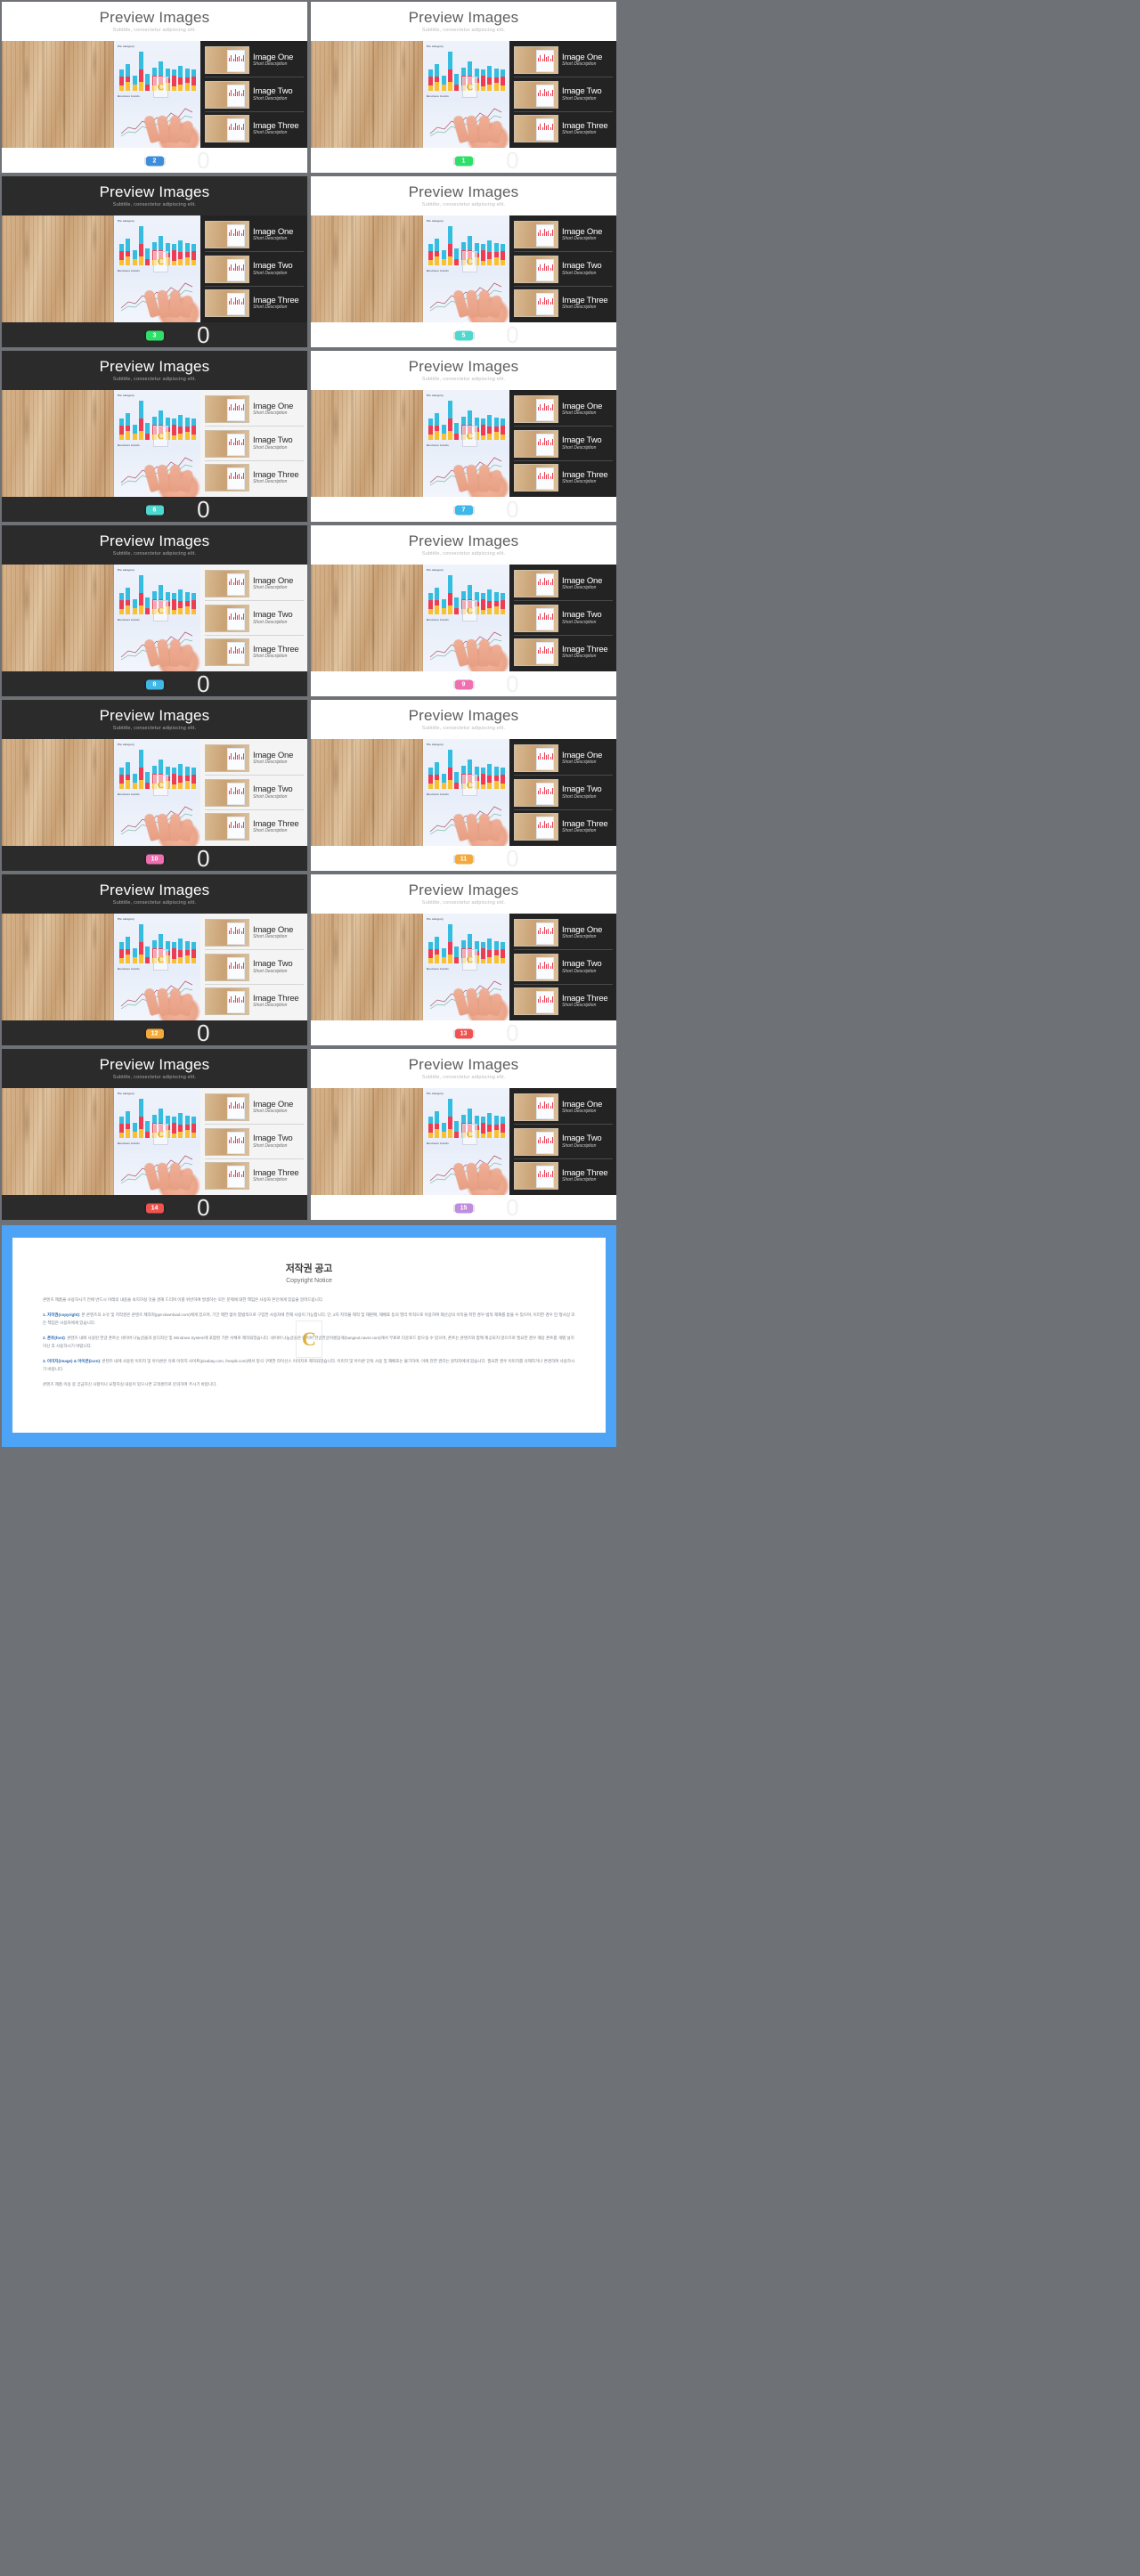 The image size is (1140, 2576). Describe the element at coordinates (154, 1033) in the screenshot. I see `slide-number-badge: 12` at that location.